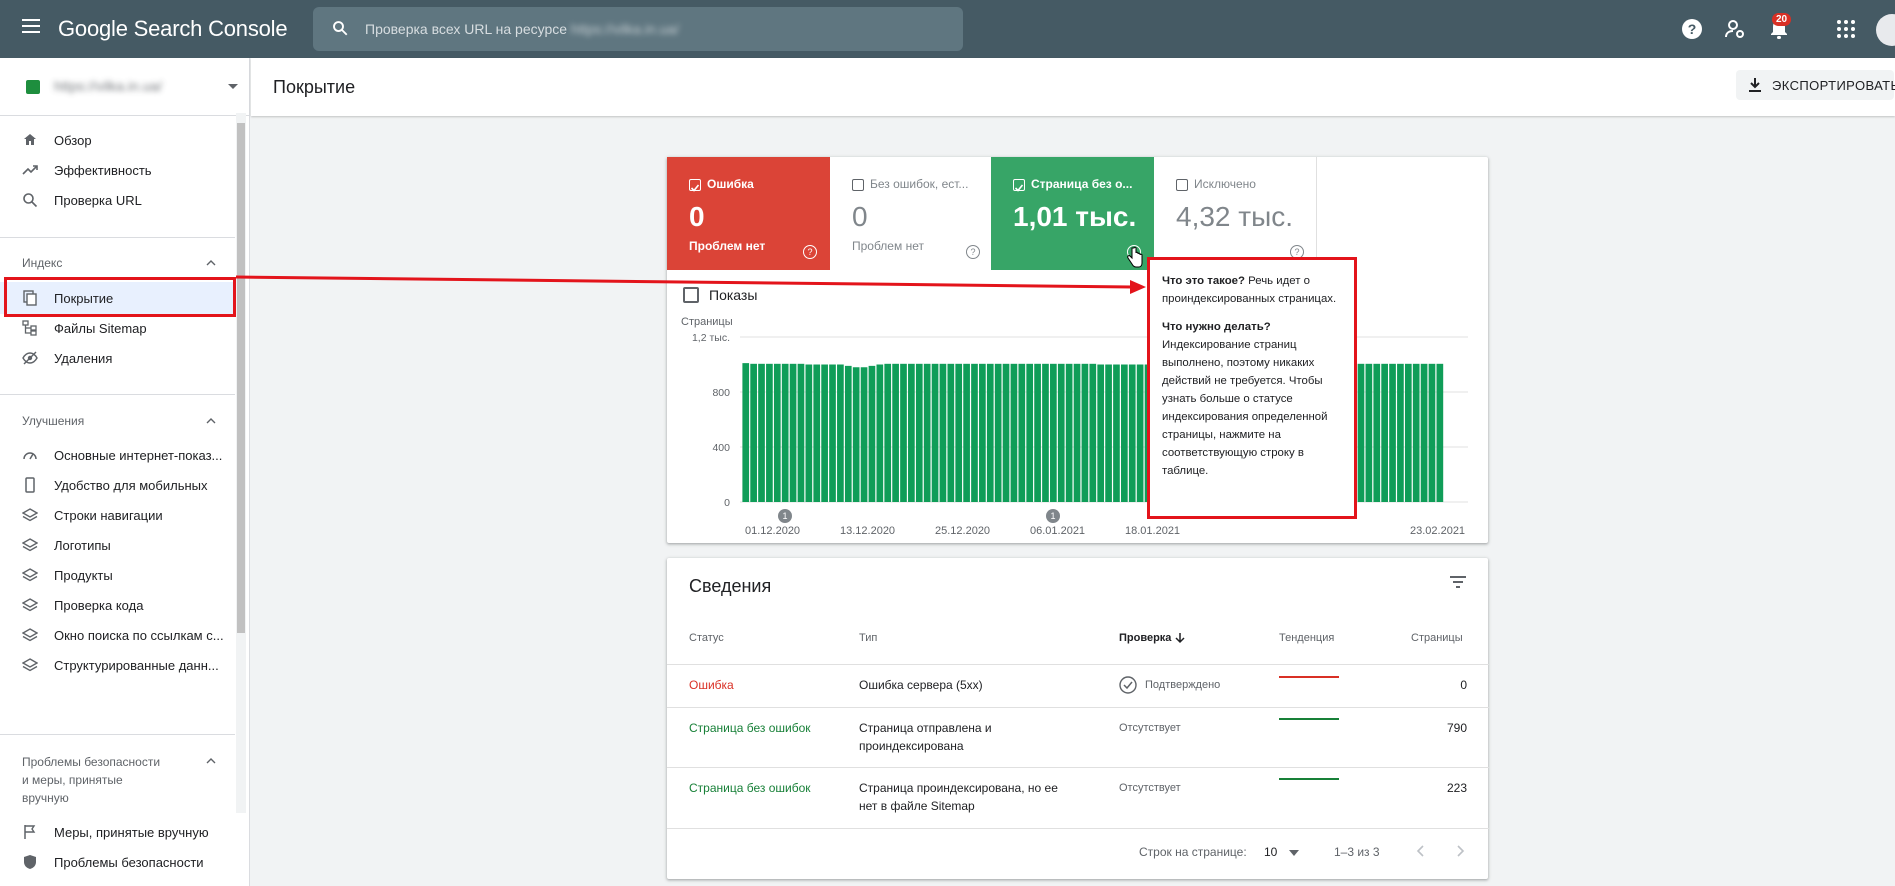 Image resolution: width=1895 pixels, height=886 pixels. What do you see at coordinates (117, 358) in the screenshot?
I see `sidebar-item-removals: Удаления` at bounding box center [117, 358].